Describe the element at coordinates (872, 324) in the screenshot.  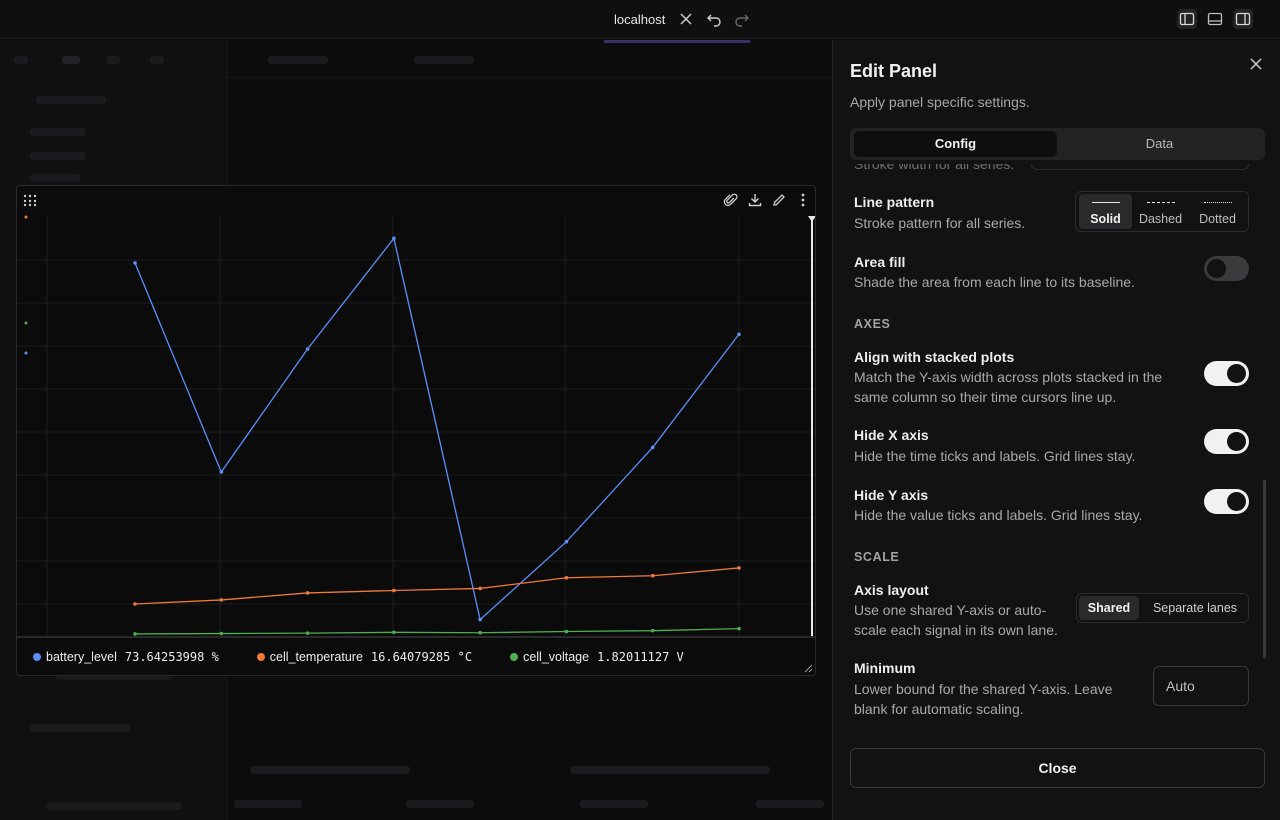
I see `axes-section-header: AXES` at that location.